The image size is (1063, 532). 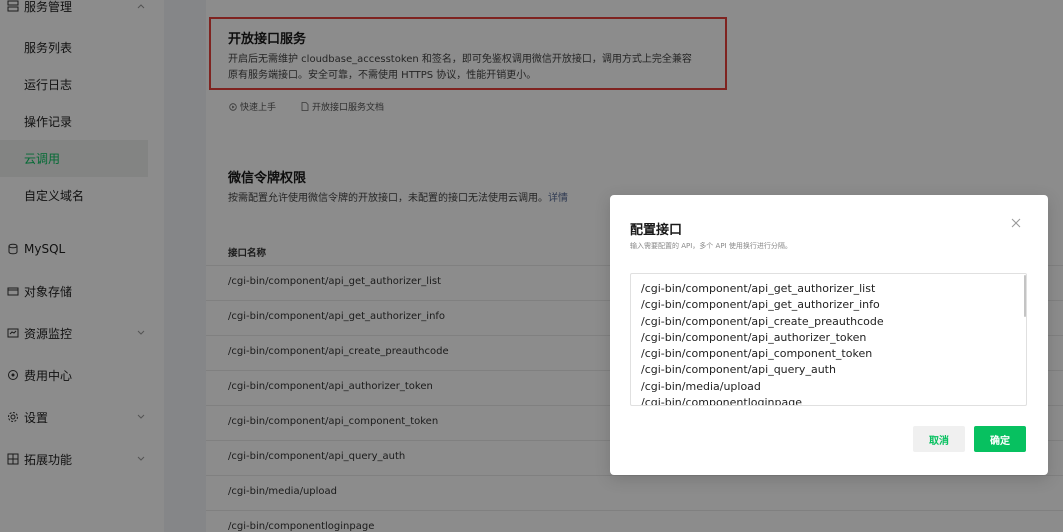 I want to click on confirm-button: 确定, so click(x=1000, y=439).